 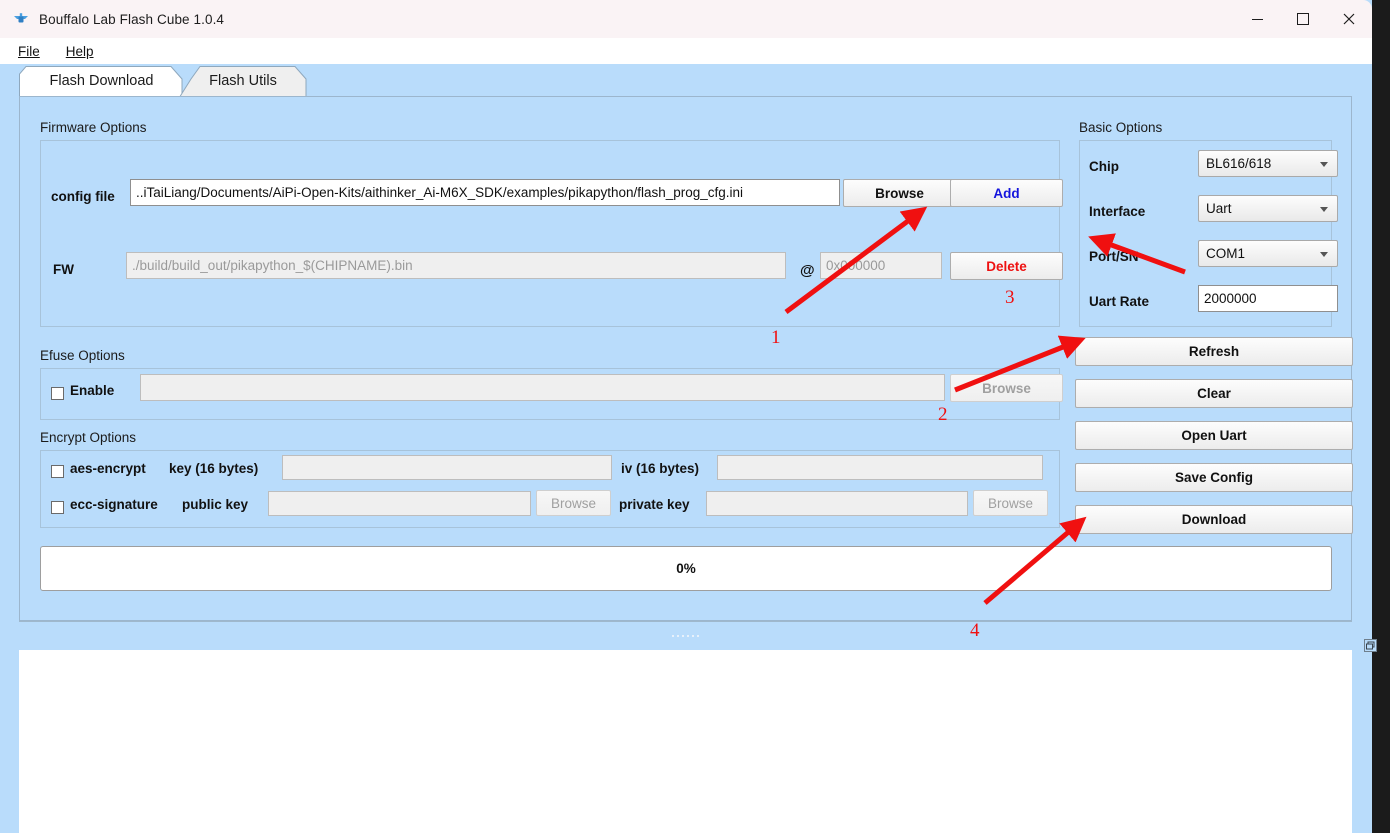 What do you see at coordinates (1349, 19) in the screenshot?
I see `close-icon` at bounding box center [1349, 19].